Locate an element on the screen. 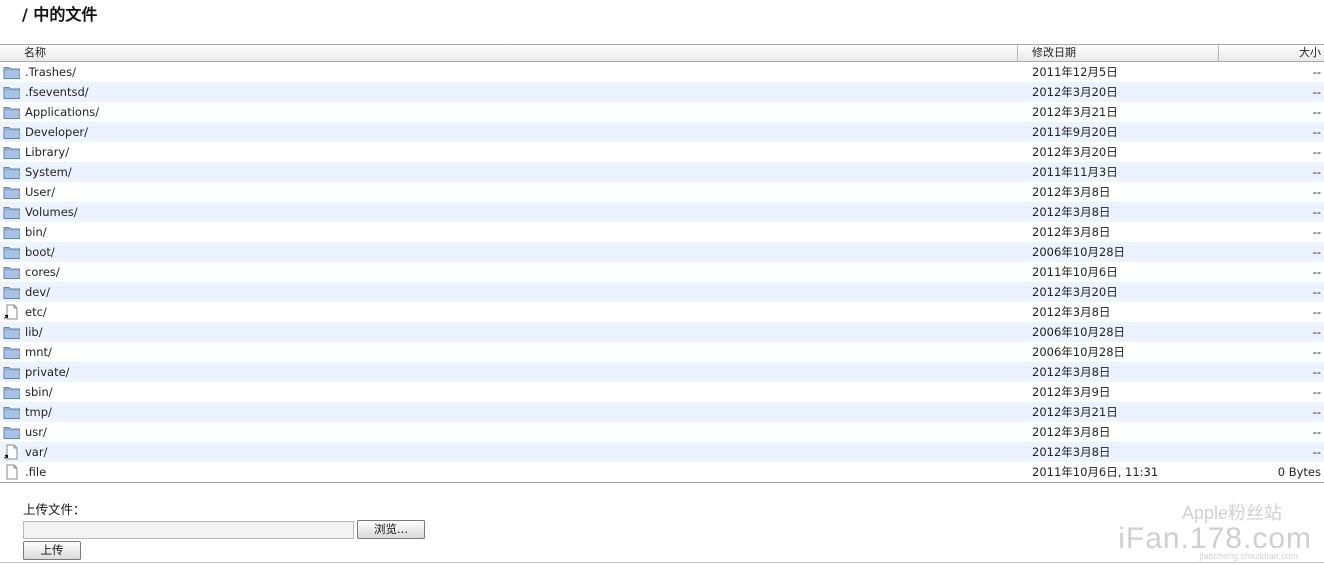 This screenshot has height=565, width=1324. table-row: System/2011年11月3日 -- is located at coordinates (662, 172).